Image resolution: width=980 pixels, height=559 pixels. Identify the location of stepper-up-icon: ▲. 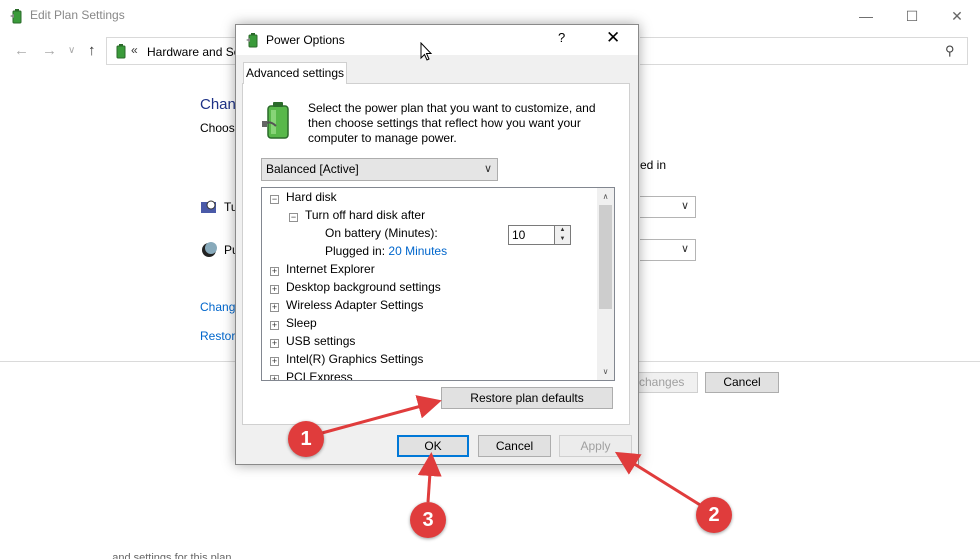
(562, 230).